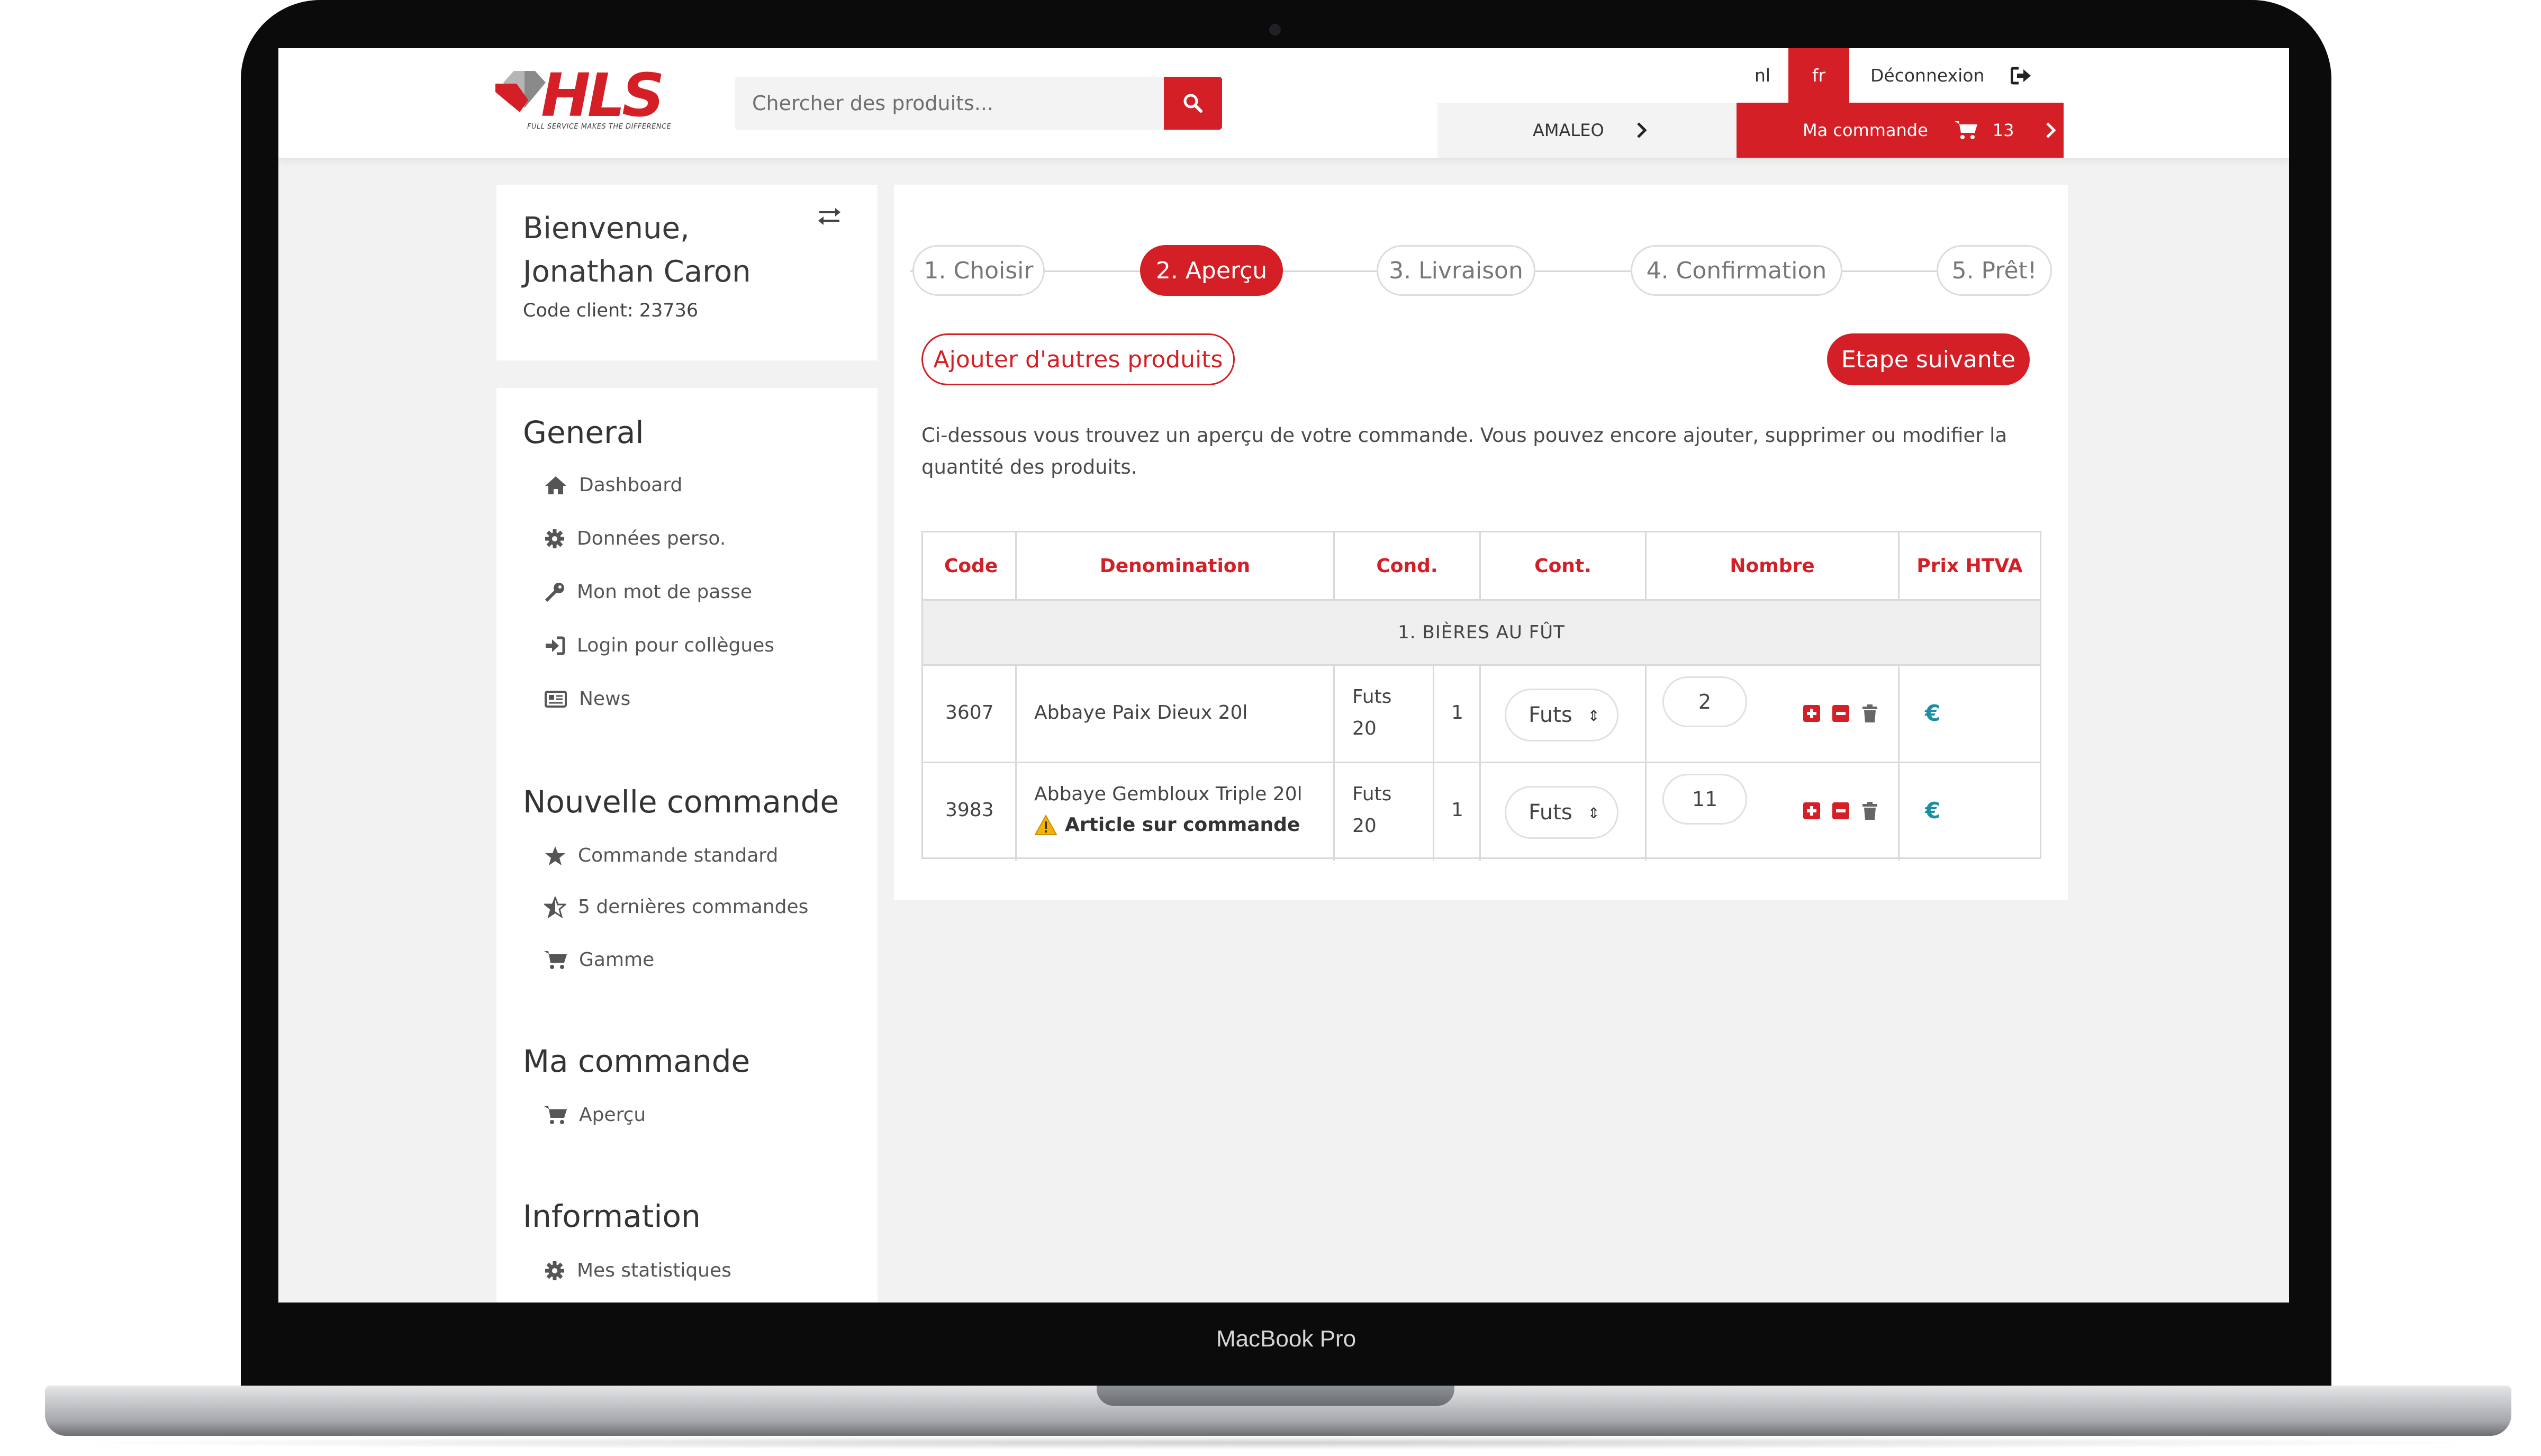 The width and height of the screenshot is (2541, 1456). Describe the element at coordinates (612, 1216) in the screenshot. I see `sidebar-heading-information: Information` at that location.